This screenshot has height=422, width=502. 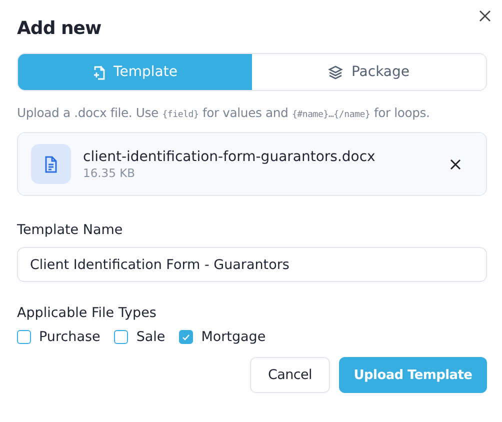 I want to click on file-plus-icon, so click(x=99, y=72).